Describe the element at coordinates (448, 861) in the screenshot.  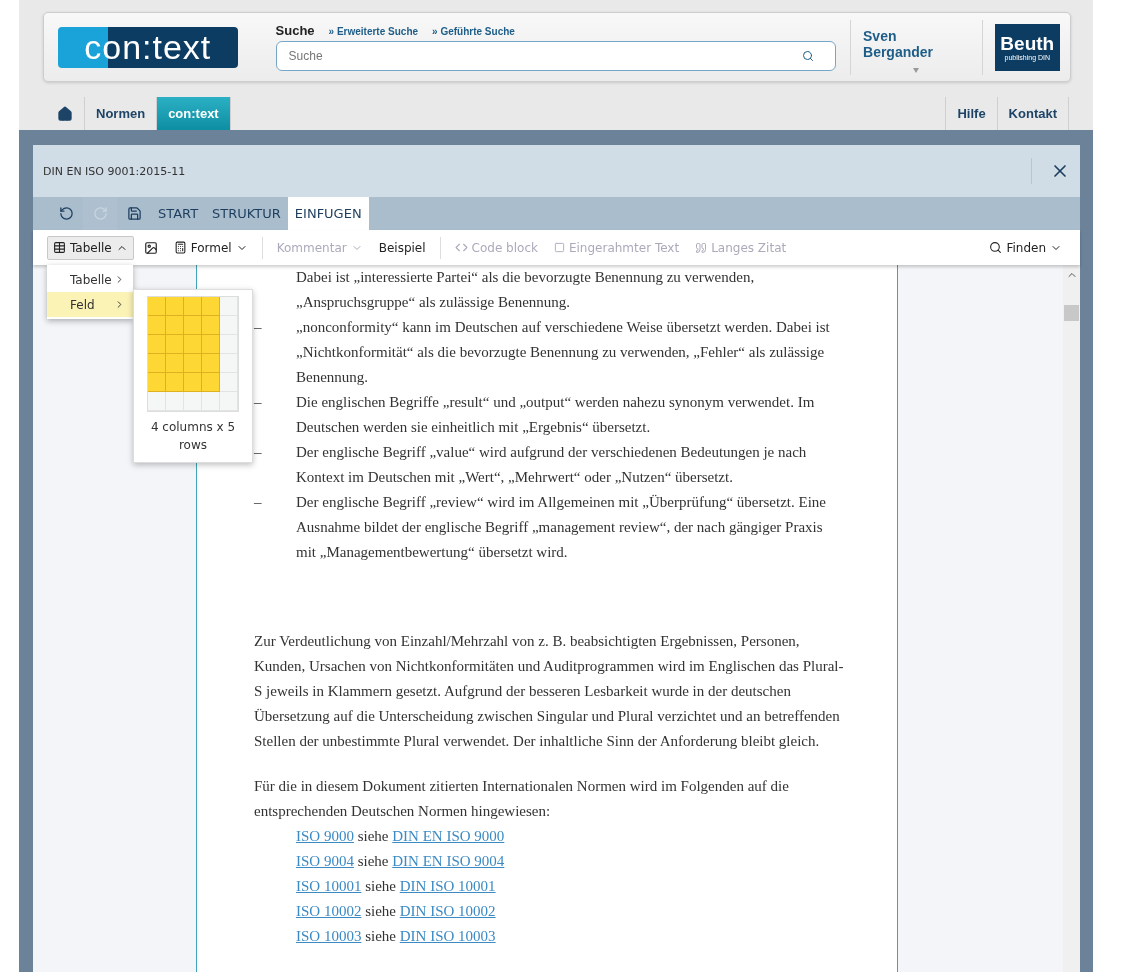
I see `standard-link: DIN EN ISO 9004` at that location.